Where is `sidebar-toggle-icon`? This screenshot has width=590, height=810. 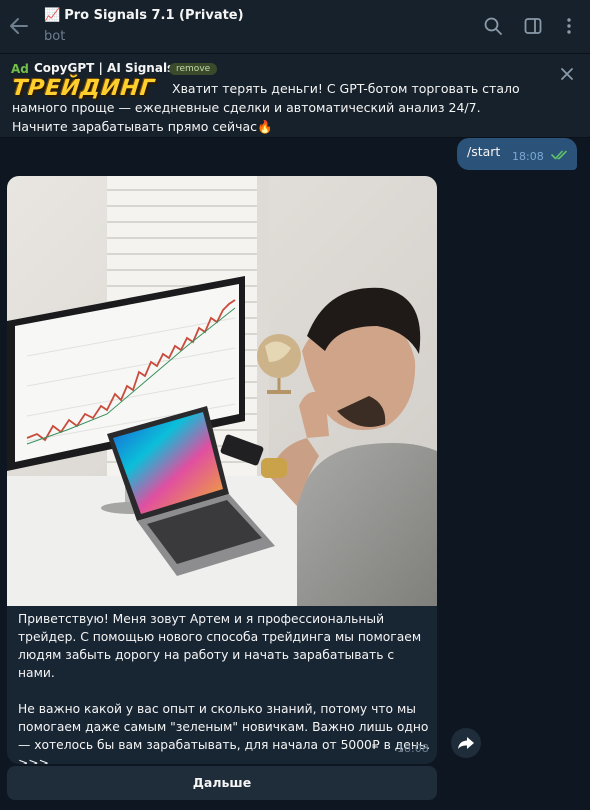 sidebar-toggle-icon is located at coordinates (533, 26).